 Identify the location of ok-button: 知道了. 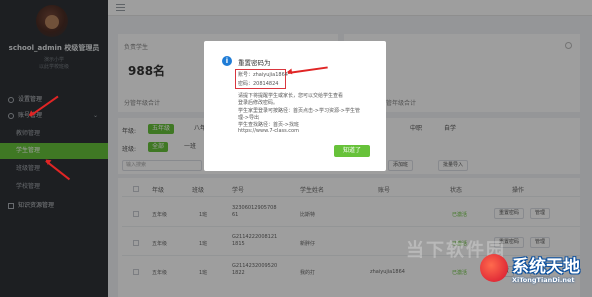
(352, 151).